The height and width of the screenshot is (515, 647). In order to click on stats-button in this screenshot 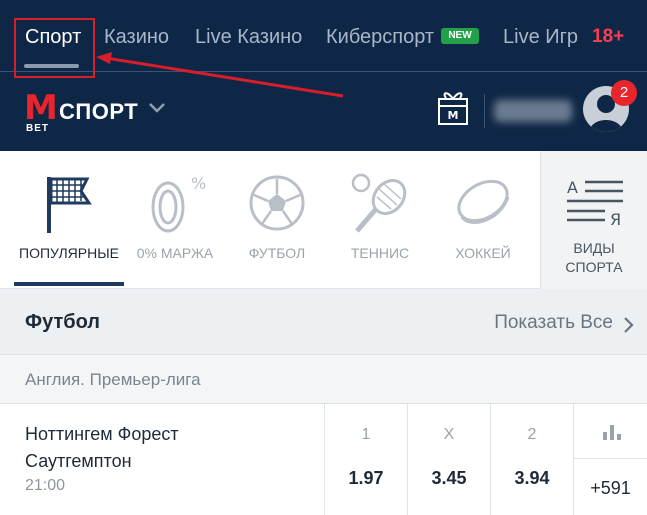, I will do `click(610, 431)`.